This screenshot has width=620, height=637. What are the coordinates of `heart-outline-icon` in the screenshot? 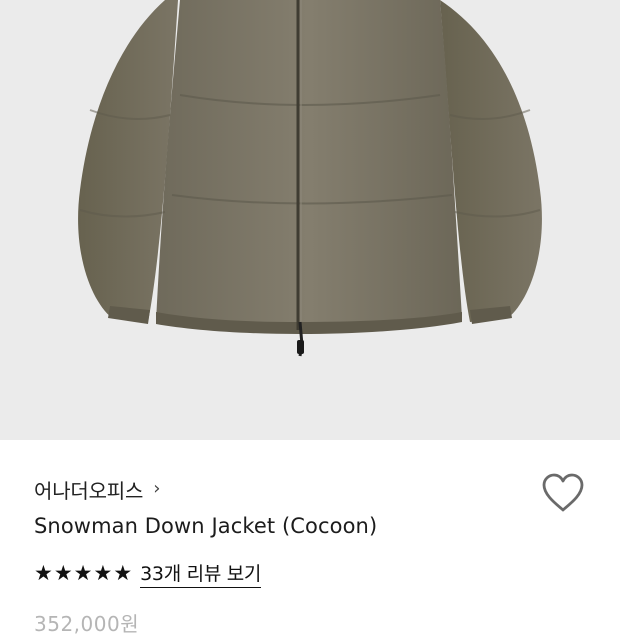 It's located at (563, 493).